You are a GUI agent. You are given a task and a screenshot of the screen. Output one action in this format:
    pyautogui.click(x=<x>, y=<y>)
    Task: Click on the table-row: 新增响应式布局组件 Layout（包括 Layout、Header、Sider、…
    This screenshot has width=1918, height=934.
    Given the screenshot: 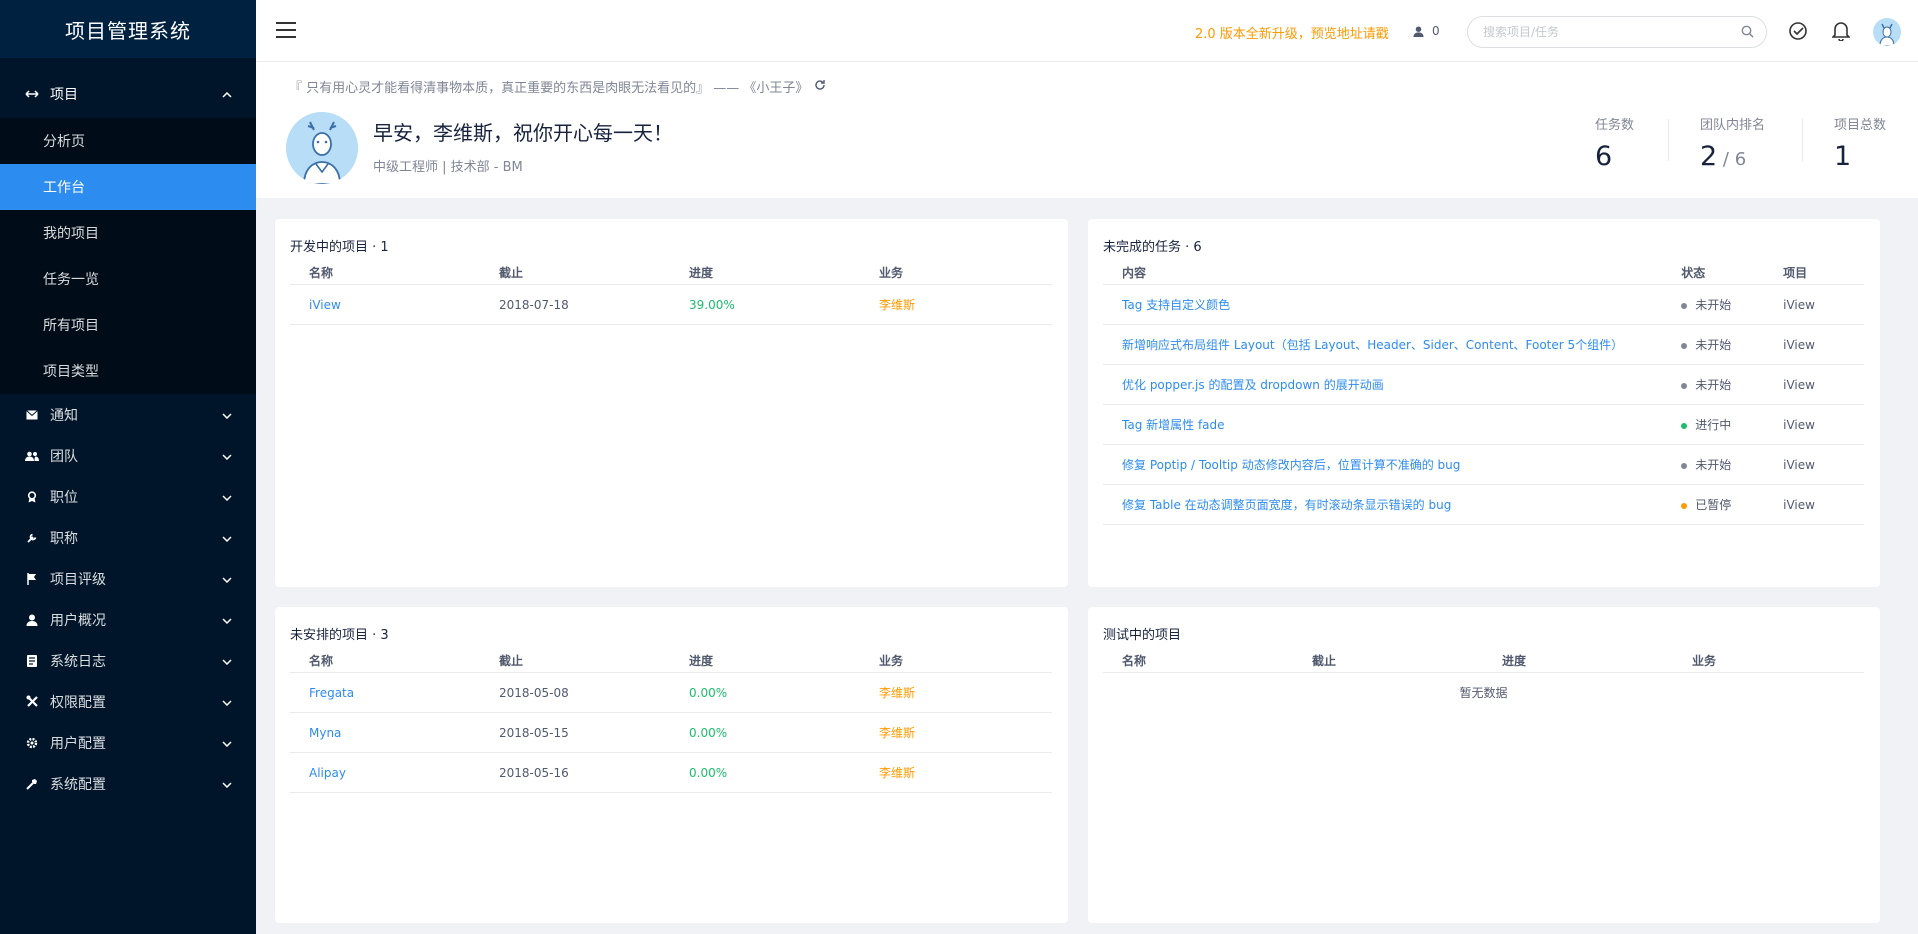 What is the action you would take?
    pyautogui.click(x=1483, y=345)
    